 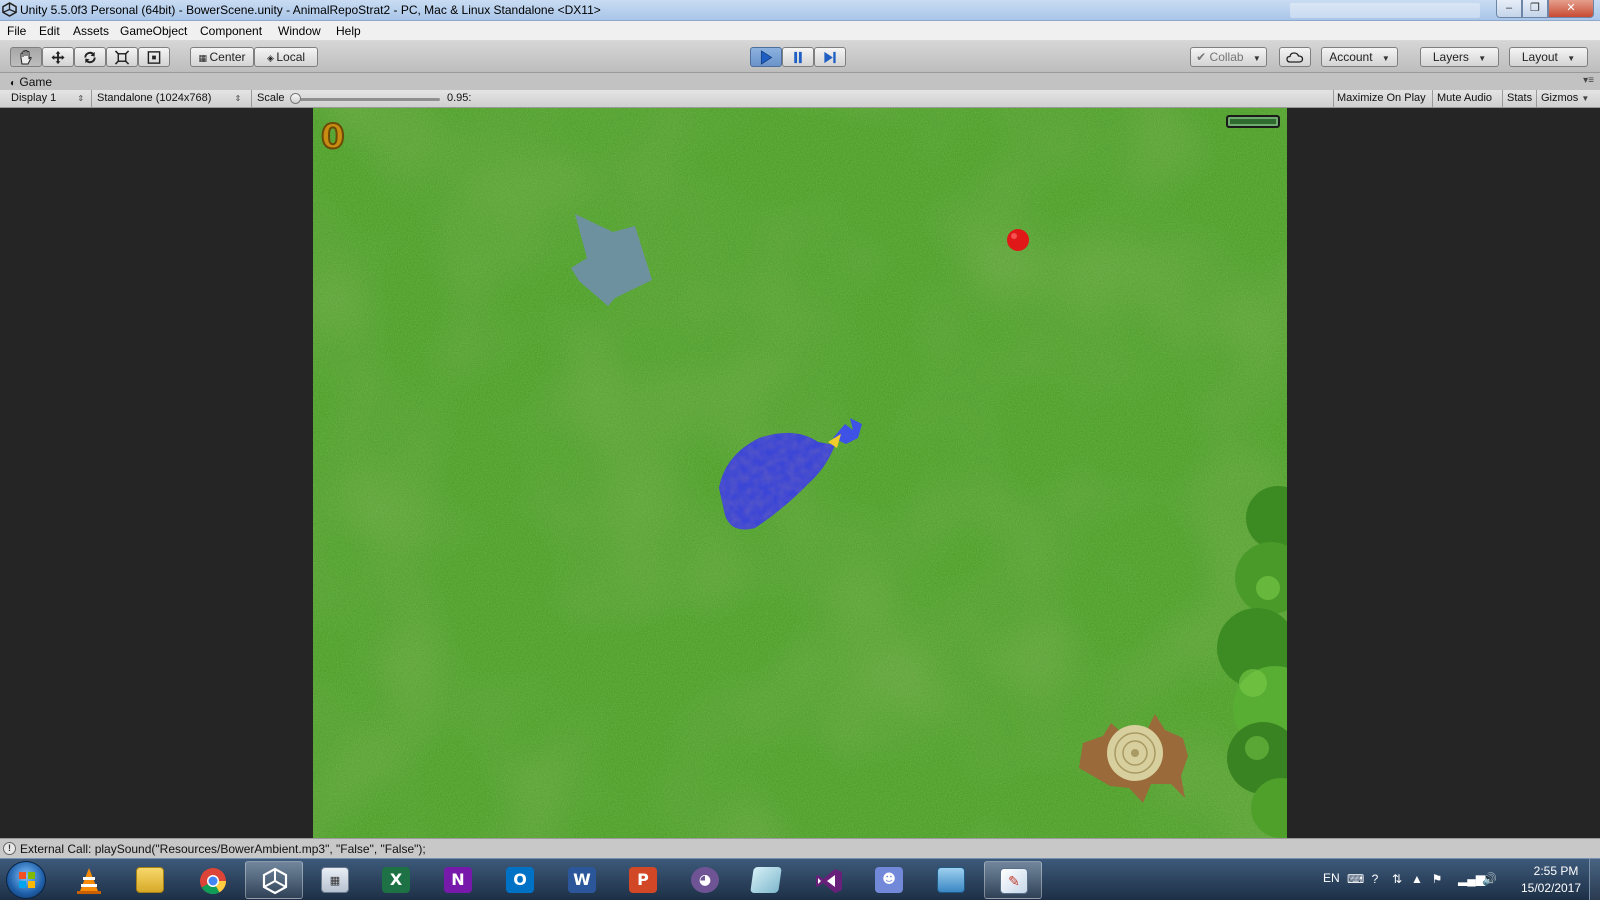 What do you see at coordinates (1551, 888) in the screenshot?
I see `clock-date: 15/02/2017` at bounding box center [1551, 888].